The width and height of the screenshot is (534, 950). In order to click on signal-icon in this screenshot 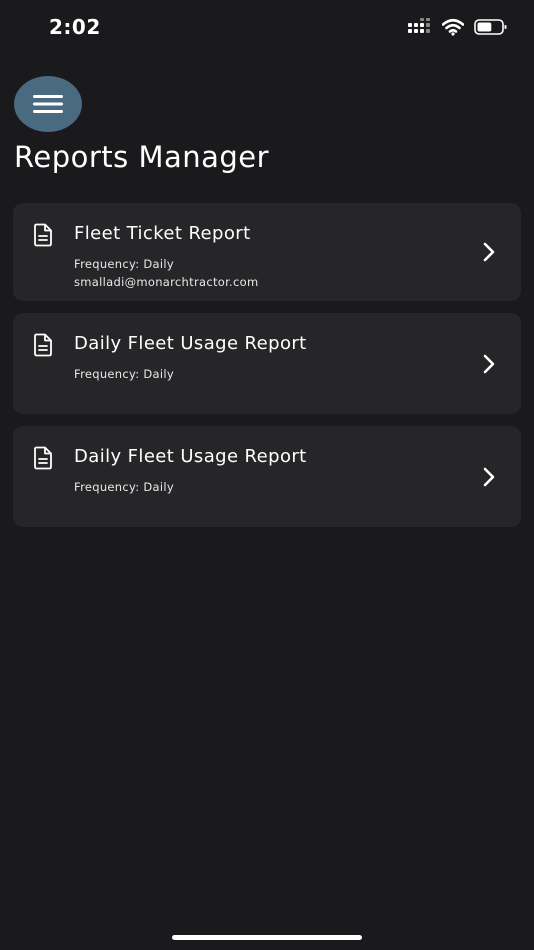, I will do `click(420, 27)`.